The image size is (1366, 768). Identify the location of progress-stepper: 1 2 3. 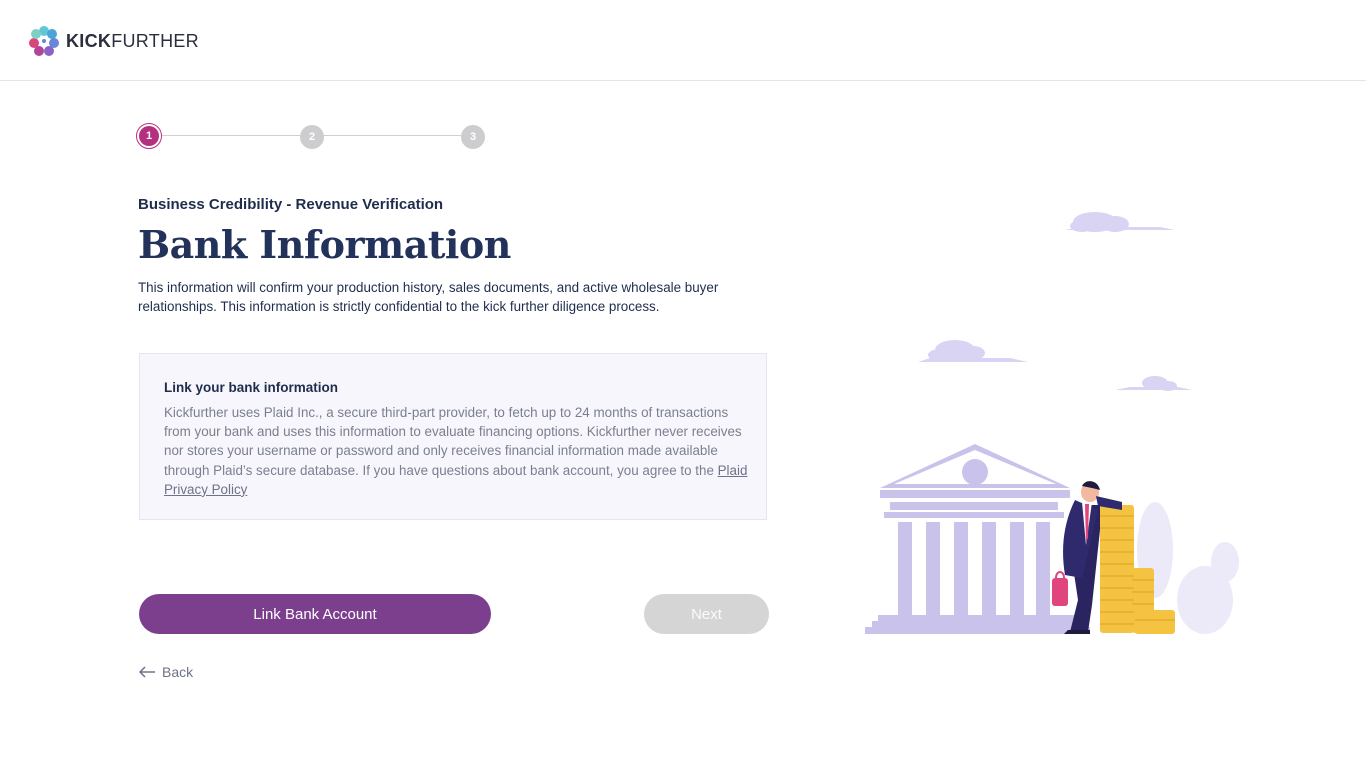
(311, 136).